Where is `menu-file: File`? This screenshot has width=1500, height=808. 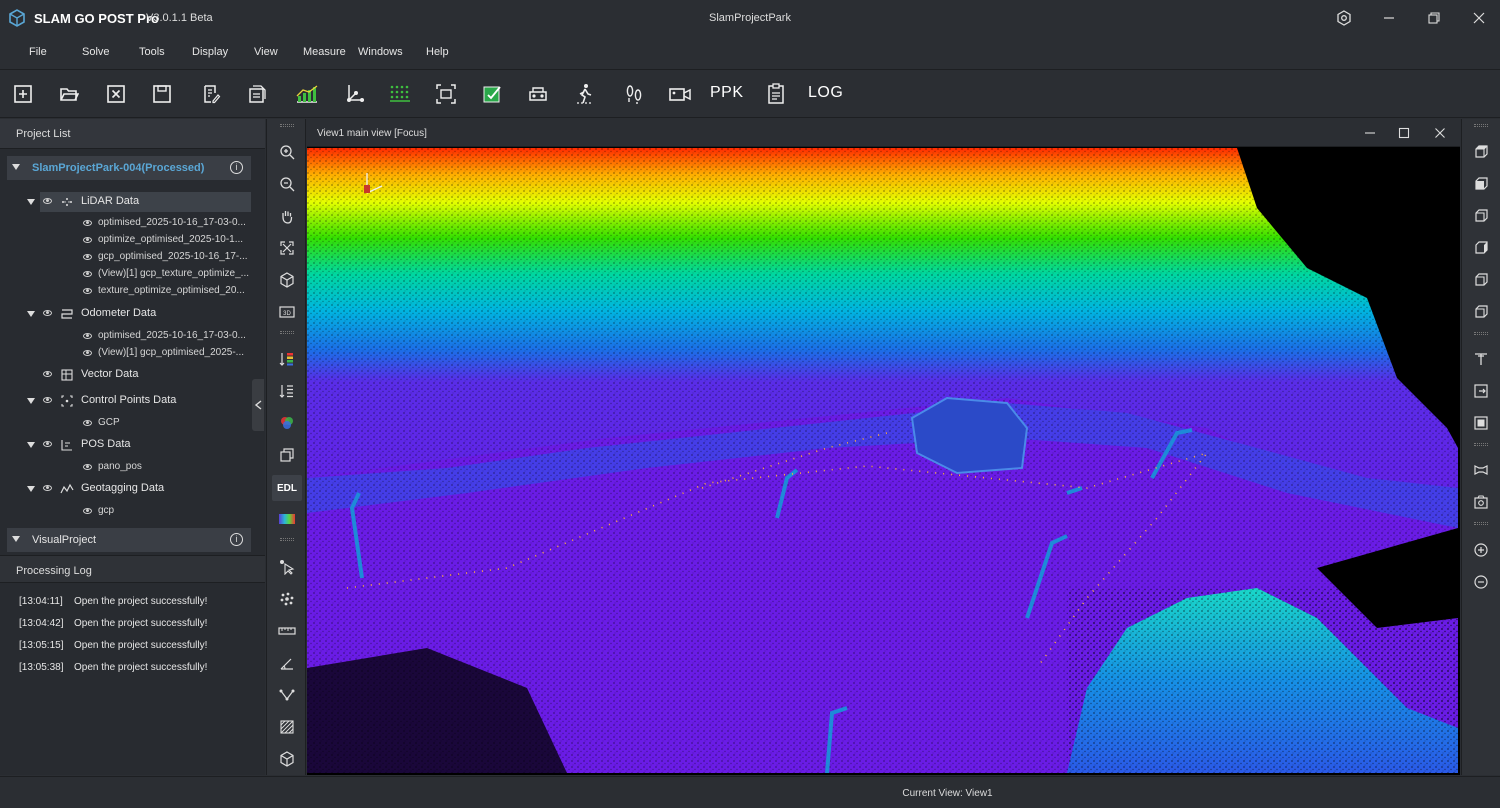
menu-file: File is located at coordinates (38, 52).